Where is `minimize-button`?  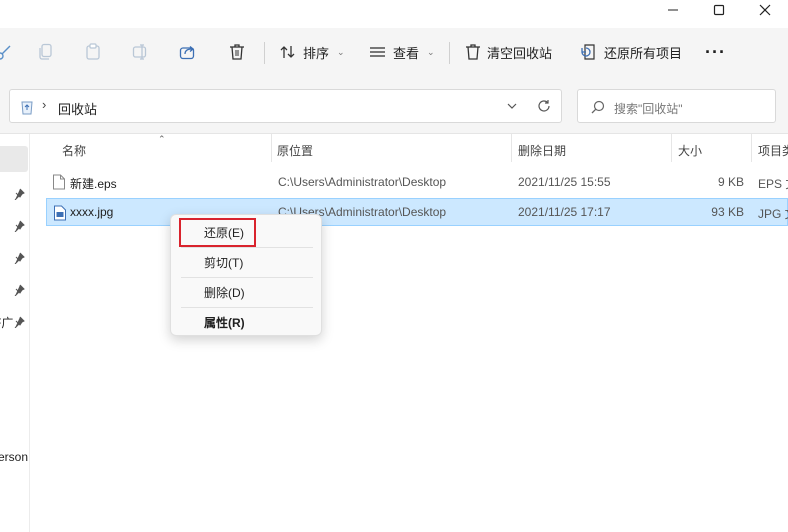 minimize-button is located at coordinates (673, 10).